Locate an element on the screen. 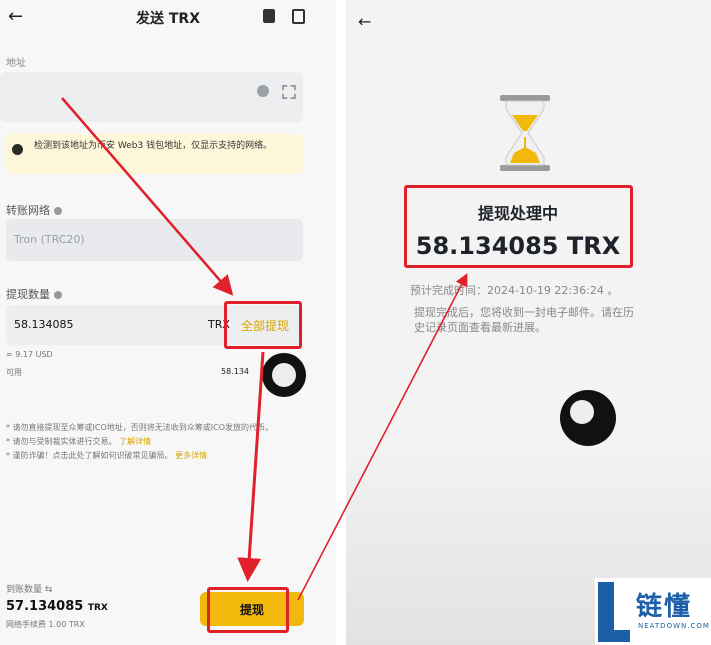  amount-label: 提现数量 is located at coordinates (34, 294).